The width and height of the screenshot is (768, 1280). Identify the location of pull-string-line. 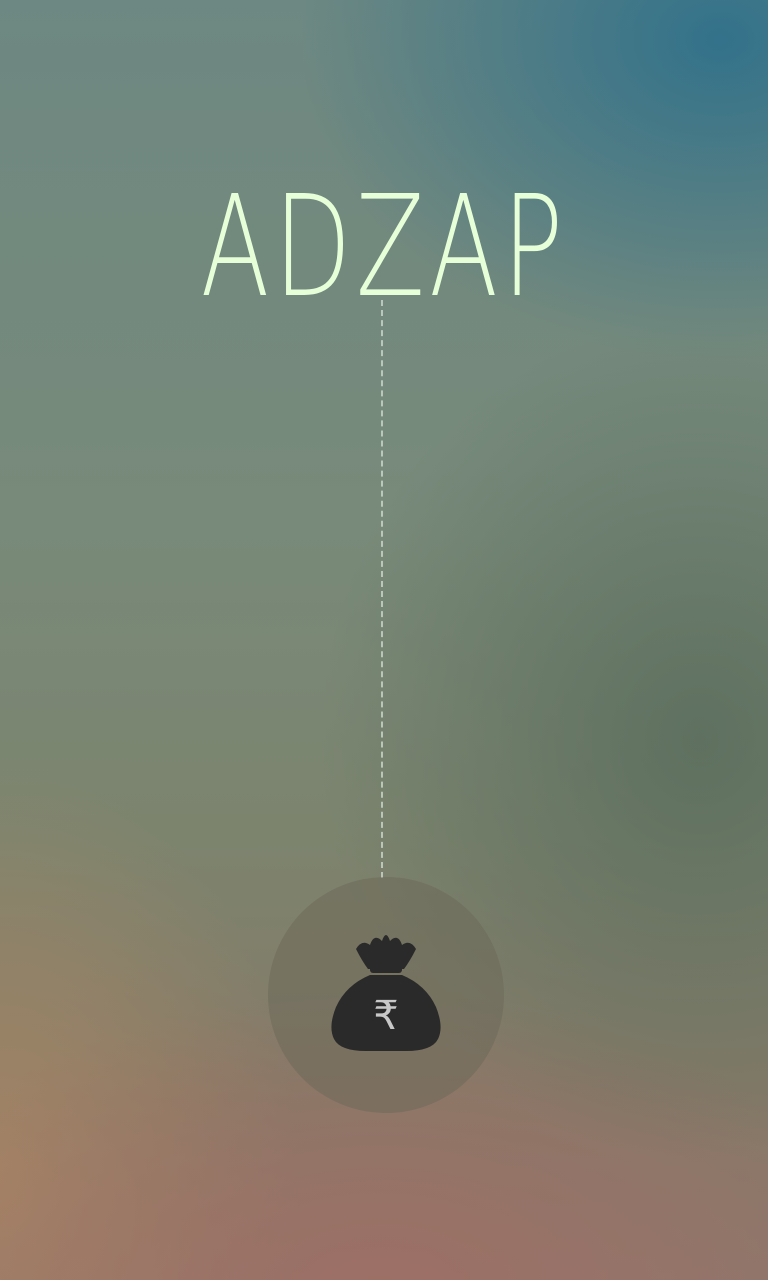
(382, 589).